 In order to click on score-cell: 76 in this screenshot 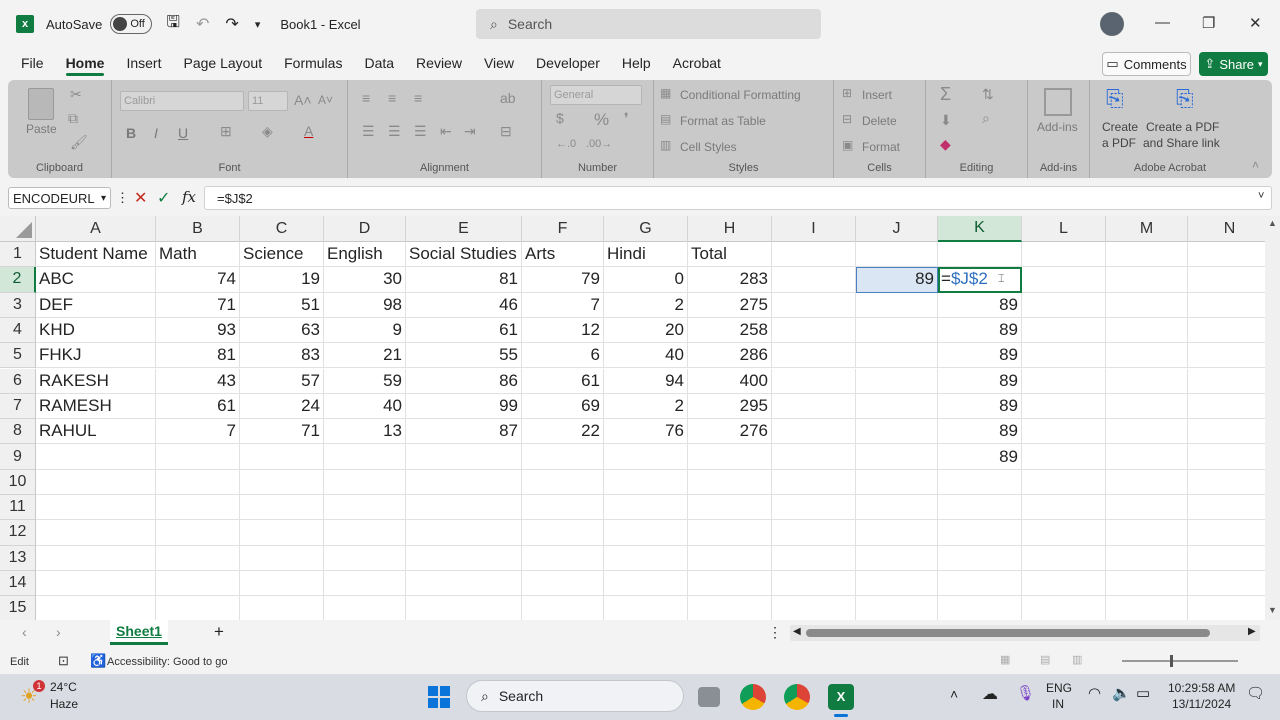, I will do `click(646, 432)`.